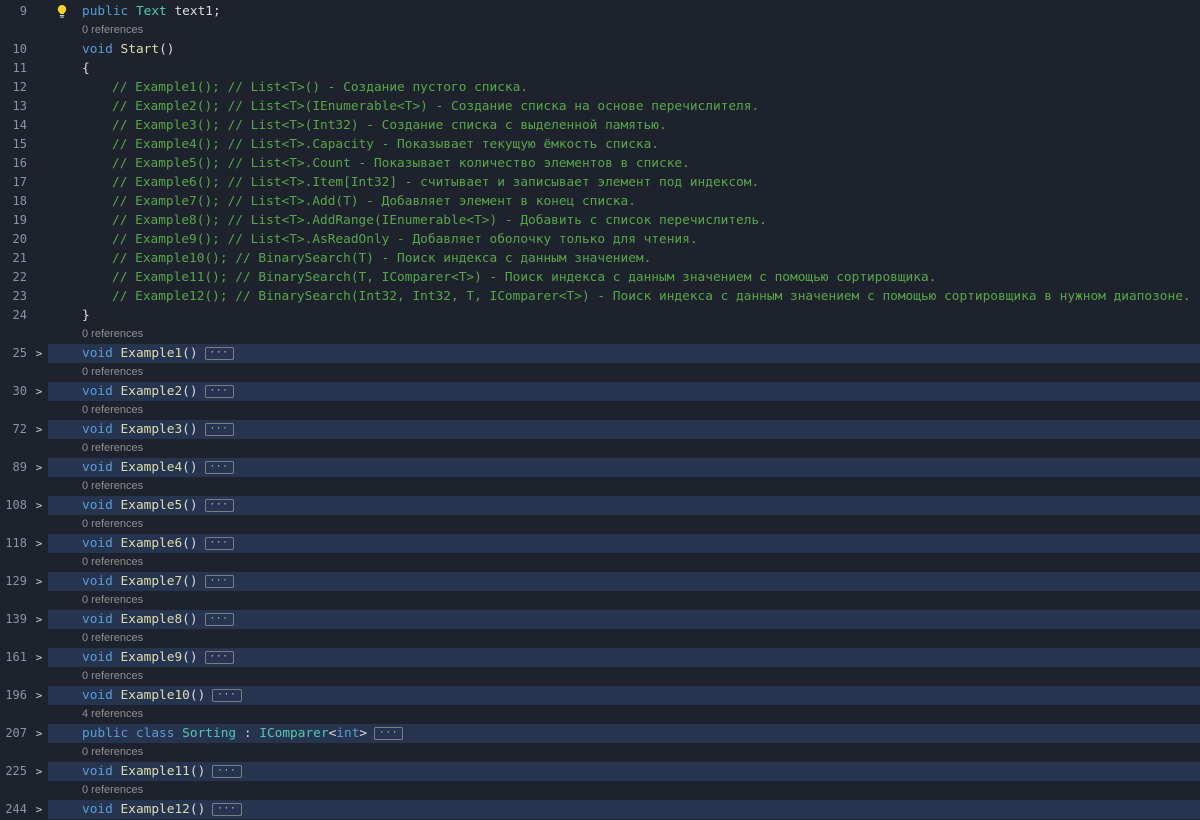 The width and height of the screenshot is (1200, 820). I want to click on line-number: 30, so click(19, 391).